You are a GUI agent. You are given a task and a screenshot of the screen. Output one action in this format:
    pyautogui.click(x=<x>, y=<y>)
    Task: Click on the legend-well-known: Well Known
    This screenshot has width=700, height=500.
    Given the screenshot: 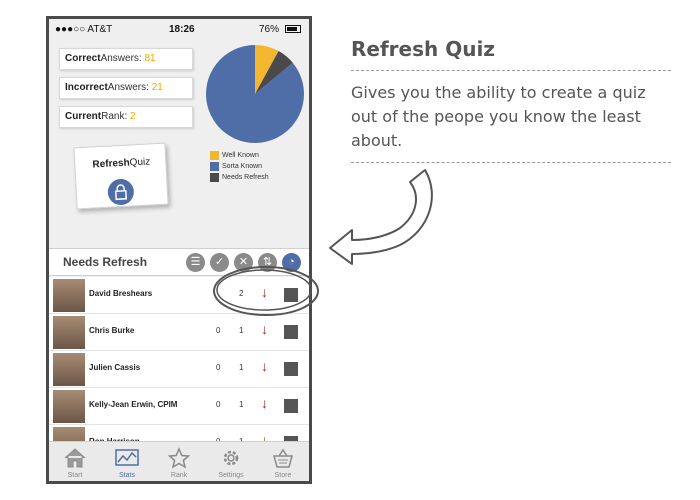 What is the action you would take?
    pyautogui.click(x=239, y=156)
    